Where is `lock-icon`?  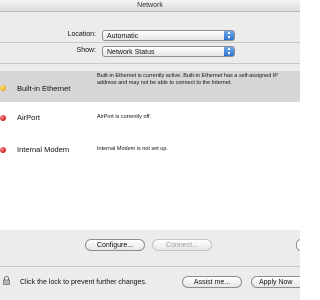 lock-icon is located at coordinates (6, 280).